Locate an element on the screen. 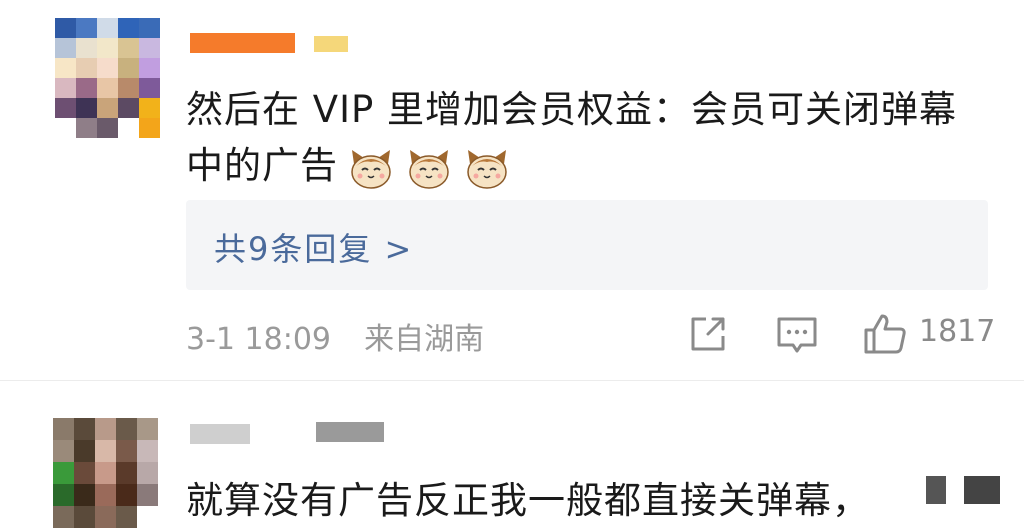 This screenshot has width=1024, height=528. comment-text-line-2-text: 中的广告 is located at coordinates (262, 165).